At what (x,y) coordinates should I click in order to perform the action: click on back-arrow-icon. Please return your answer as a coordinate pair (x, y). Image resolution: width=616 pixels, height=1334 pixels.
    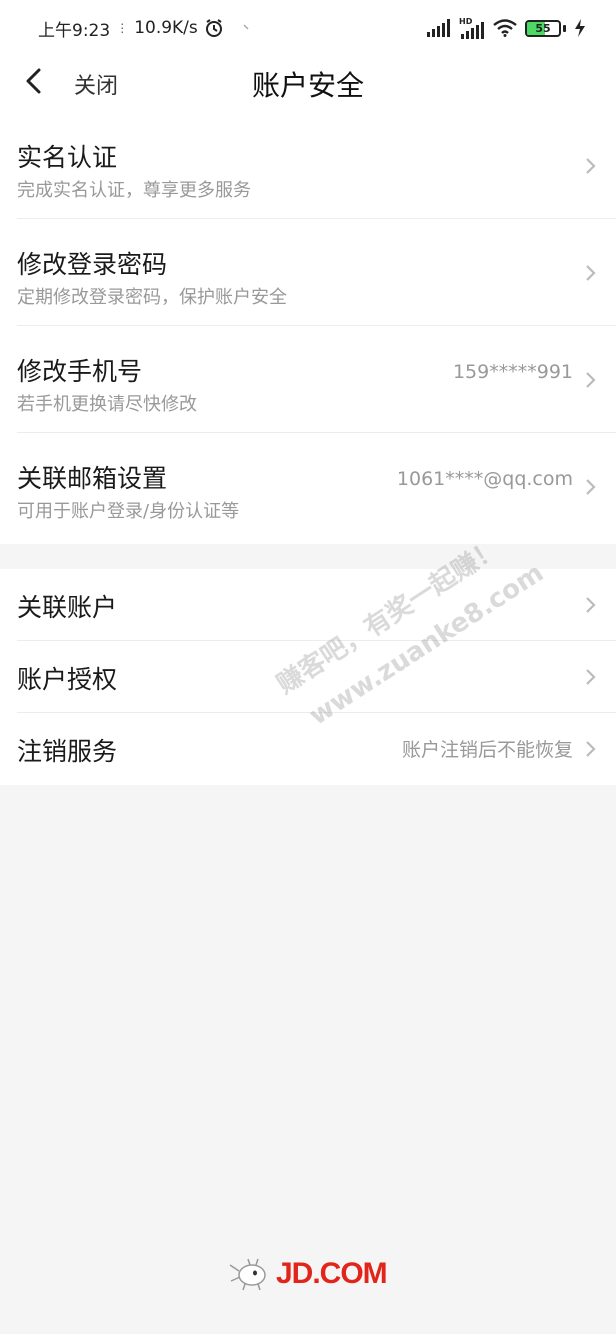
    Looking at the image, I should click on (35, 81).